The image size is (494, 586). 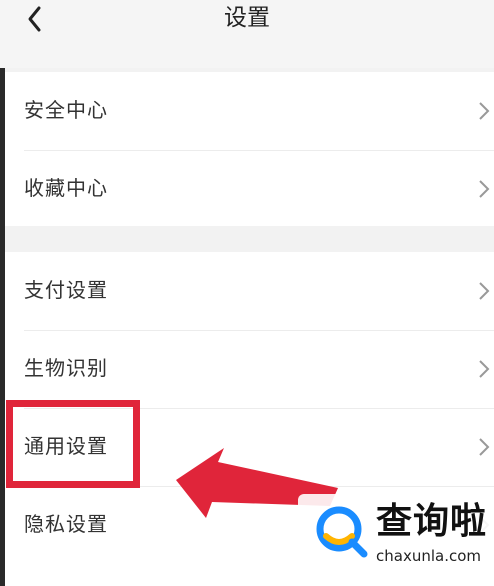 I want to click on magnifier-logo-icon, so click(x=342, y=532).